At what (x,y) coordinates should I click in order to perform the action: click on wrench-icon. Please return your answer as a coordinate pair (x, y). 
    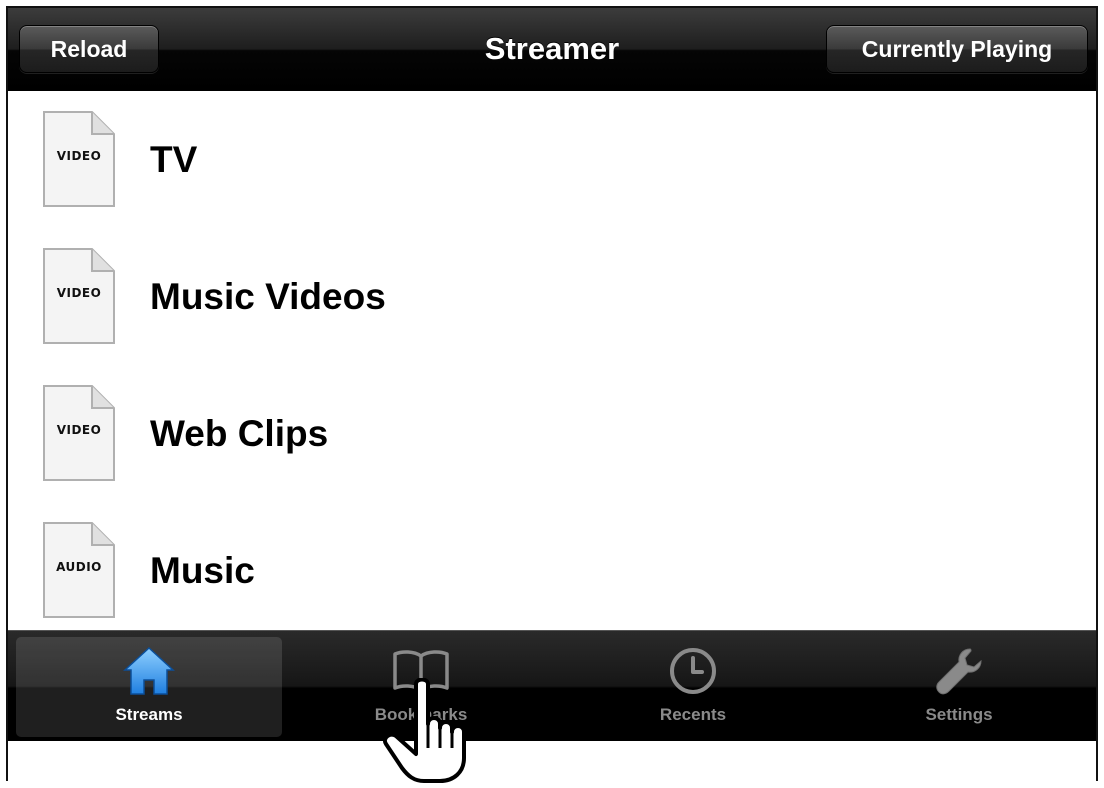
    Looking at the image, I should click on (959, 671).